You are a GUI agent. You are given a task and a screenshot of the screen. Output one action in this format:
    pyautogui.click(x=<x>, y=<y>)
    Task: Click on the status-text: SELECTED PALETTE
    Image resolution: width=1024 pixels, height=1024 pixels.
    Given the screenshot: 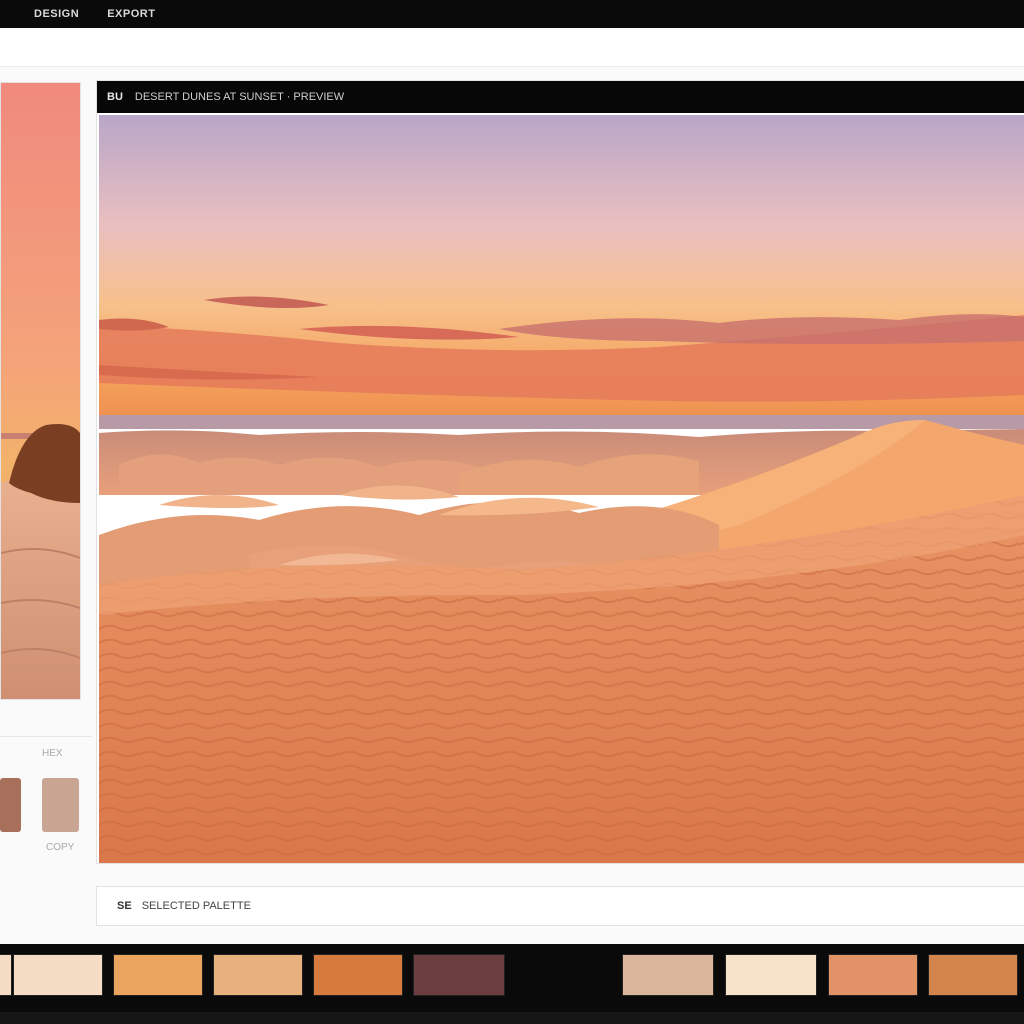 What is the action you would take?
    pyautogui.click(x=196, y=906)
    